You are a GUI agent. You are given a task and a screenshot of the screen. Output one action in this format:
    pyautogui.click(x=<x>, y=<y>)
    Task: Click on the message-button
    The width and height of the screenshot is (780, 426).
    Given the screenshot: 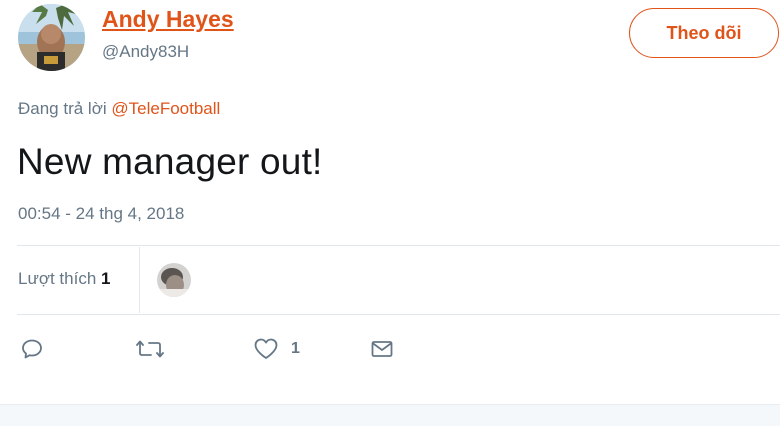 What is the action you would take?
    pyautogui.click(x=382, y=349)
    